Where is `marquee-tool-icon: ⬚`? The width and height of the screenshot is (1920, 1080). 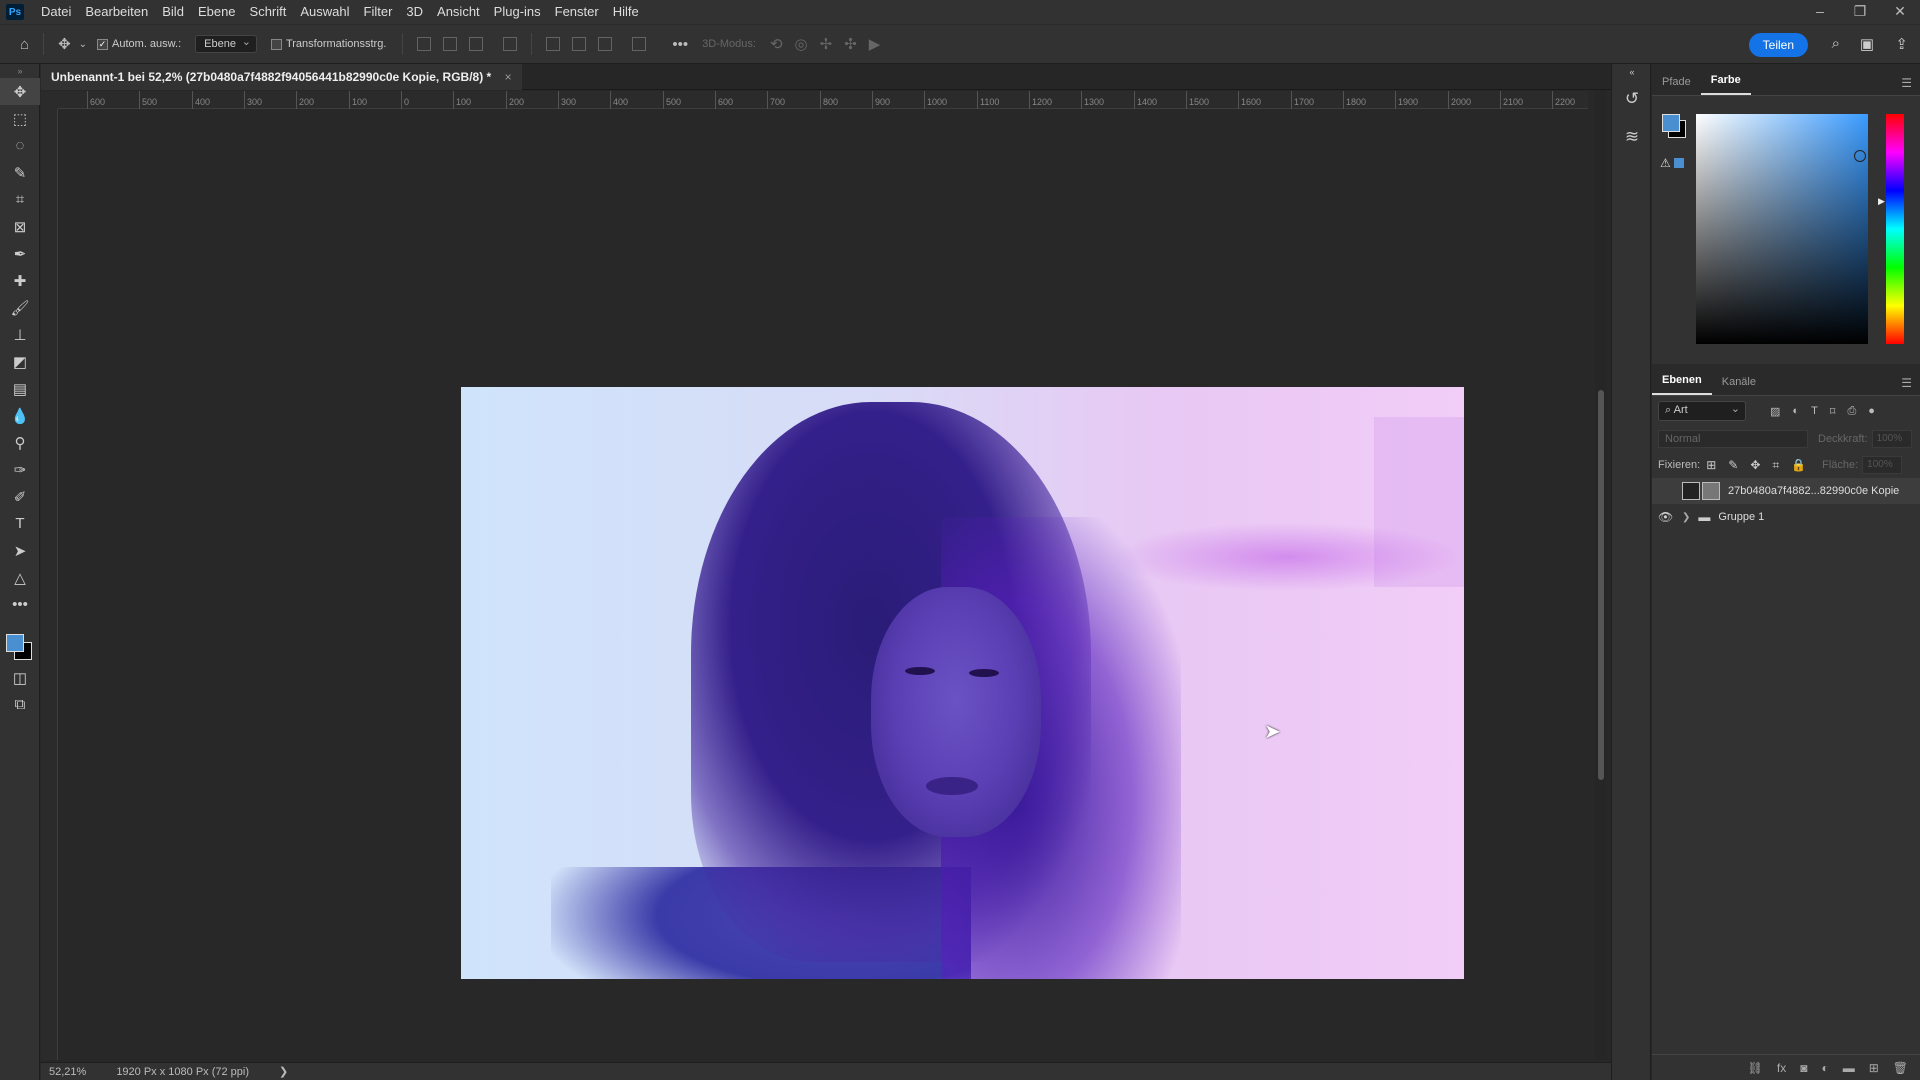 marquee-tool-icon: ⬚ is located at coordinates (20, 118).